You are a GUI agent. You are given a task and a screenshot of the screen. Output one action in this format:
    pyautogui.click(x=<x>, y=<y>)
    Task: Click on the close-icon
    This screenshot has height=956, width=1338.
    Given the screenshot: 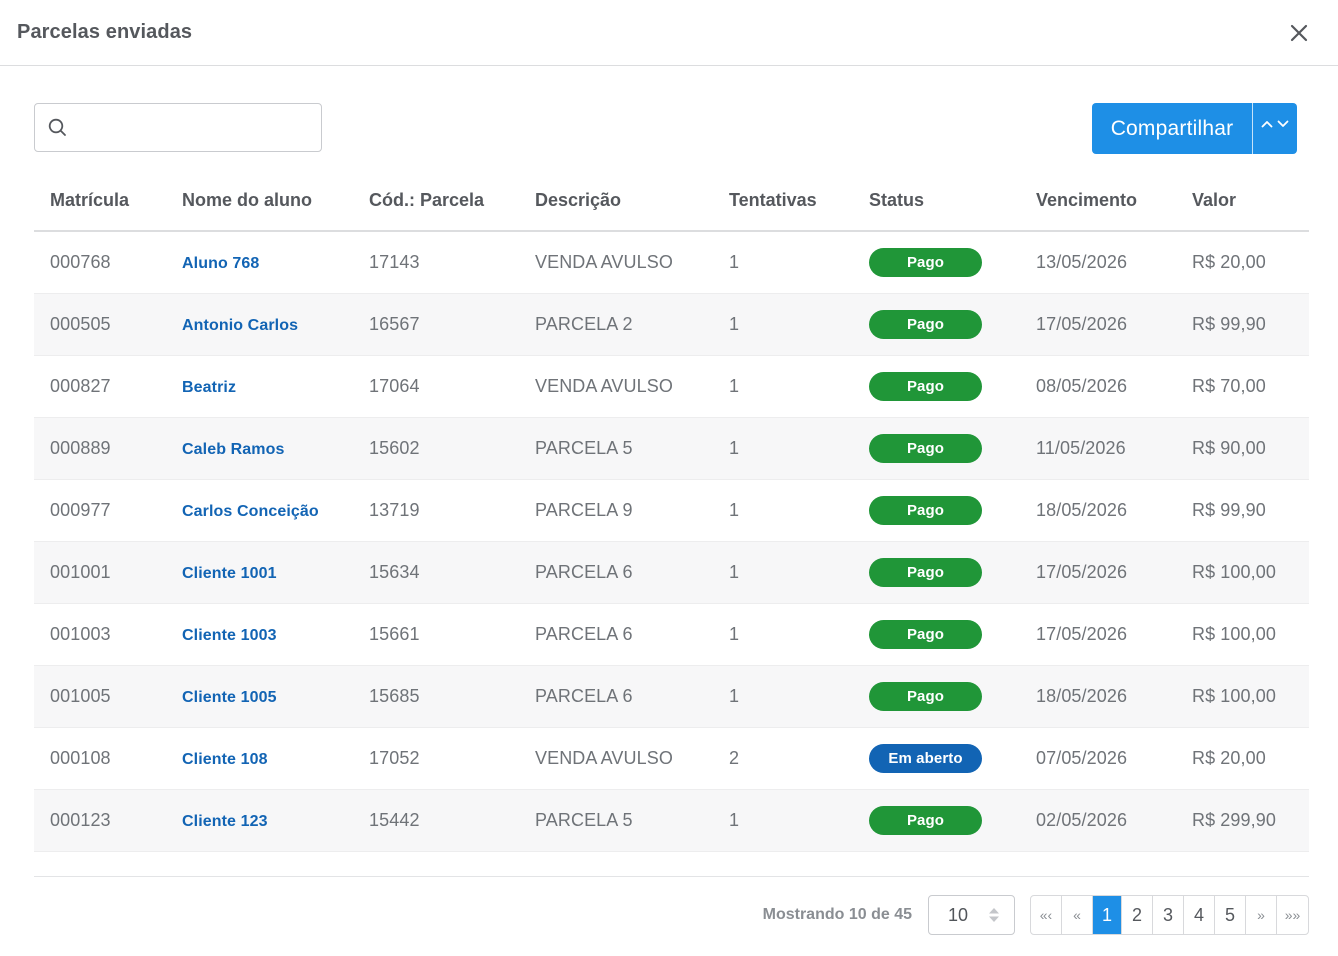 What is the action you would take?
    pyautogui.click(x=1299, y=32)
    